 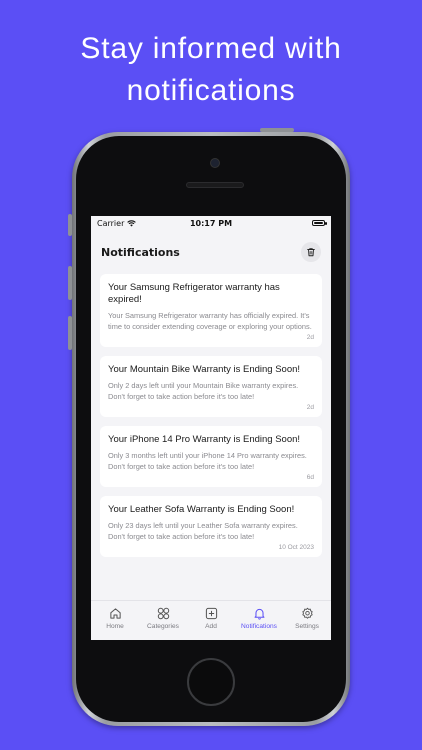 What do you see at coordinates (115, 626) in the screenshot?
I see `tab-label: Home` at bounding box center [115, 626].